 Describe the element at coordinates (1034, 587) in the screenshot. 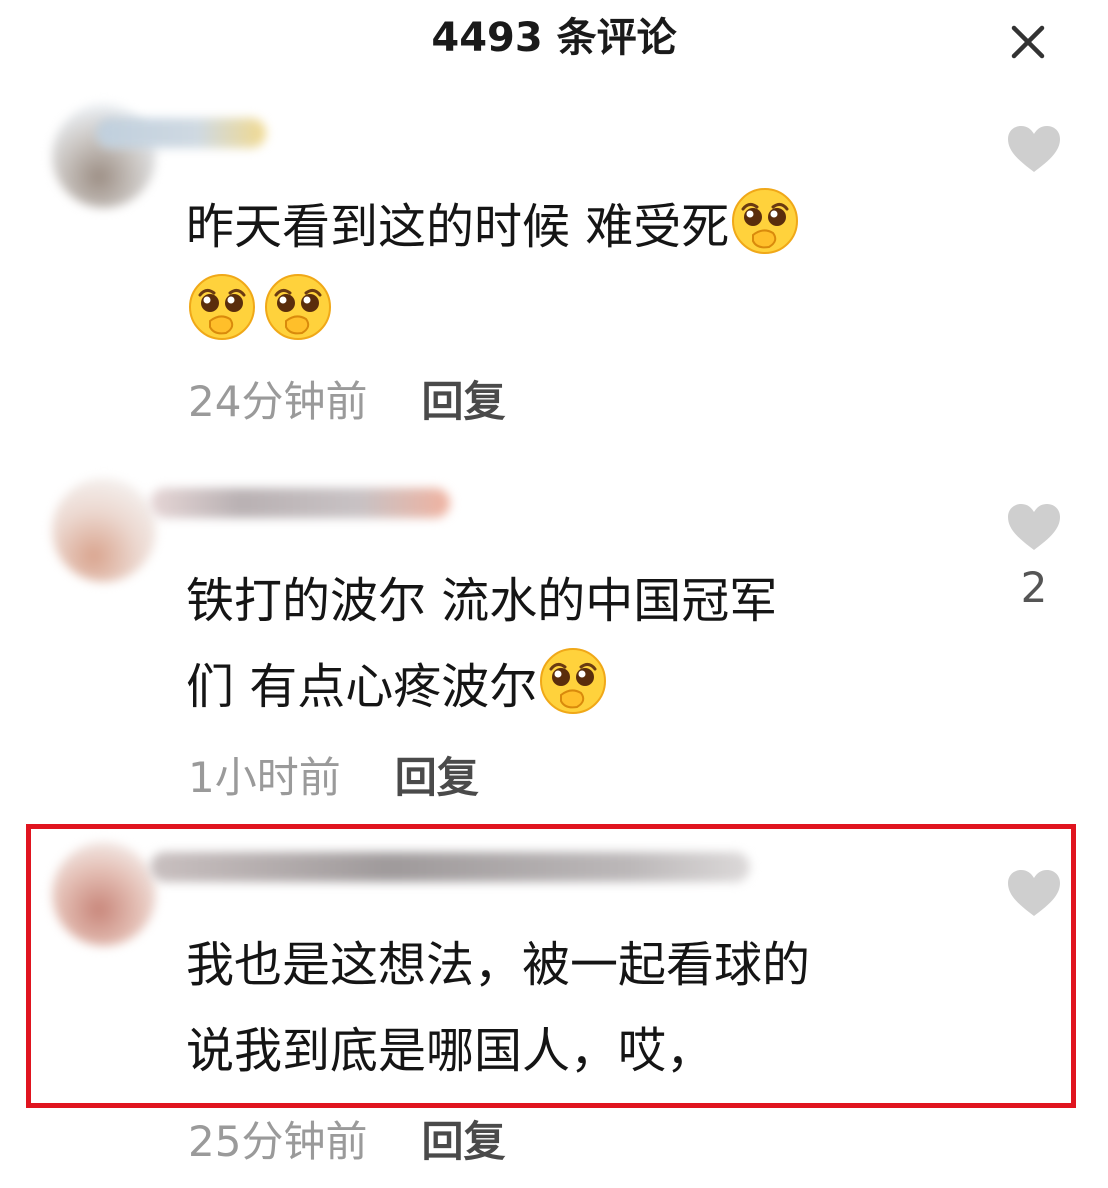

I see `like-count: 2` at that location.